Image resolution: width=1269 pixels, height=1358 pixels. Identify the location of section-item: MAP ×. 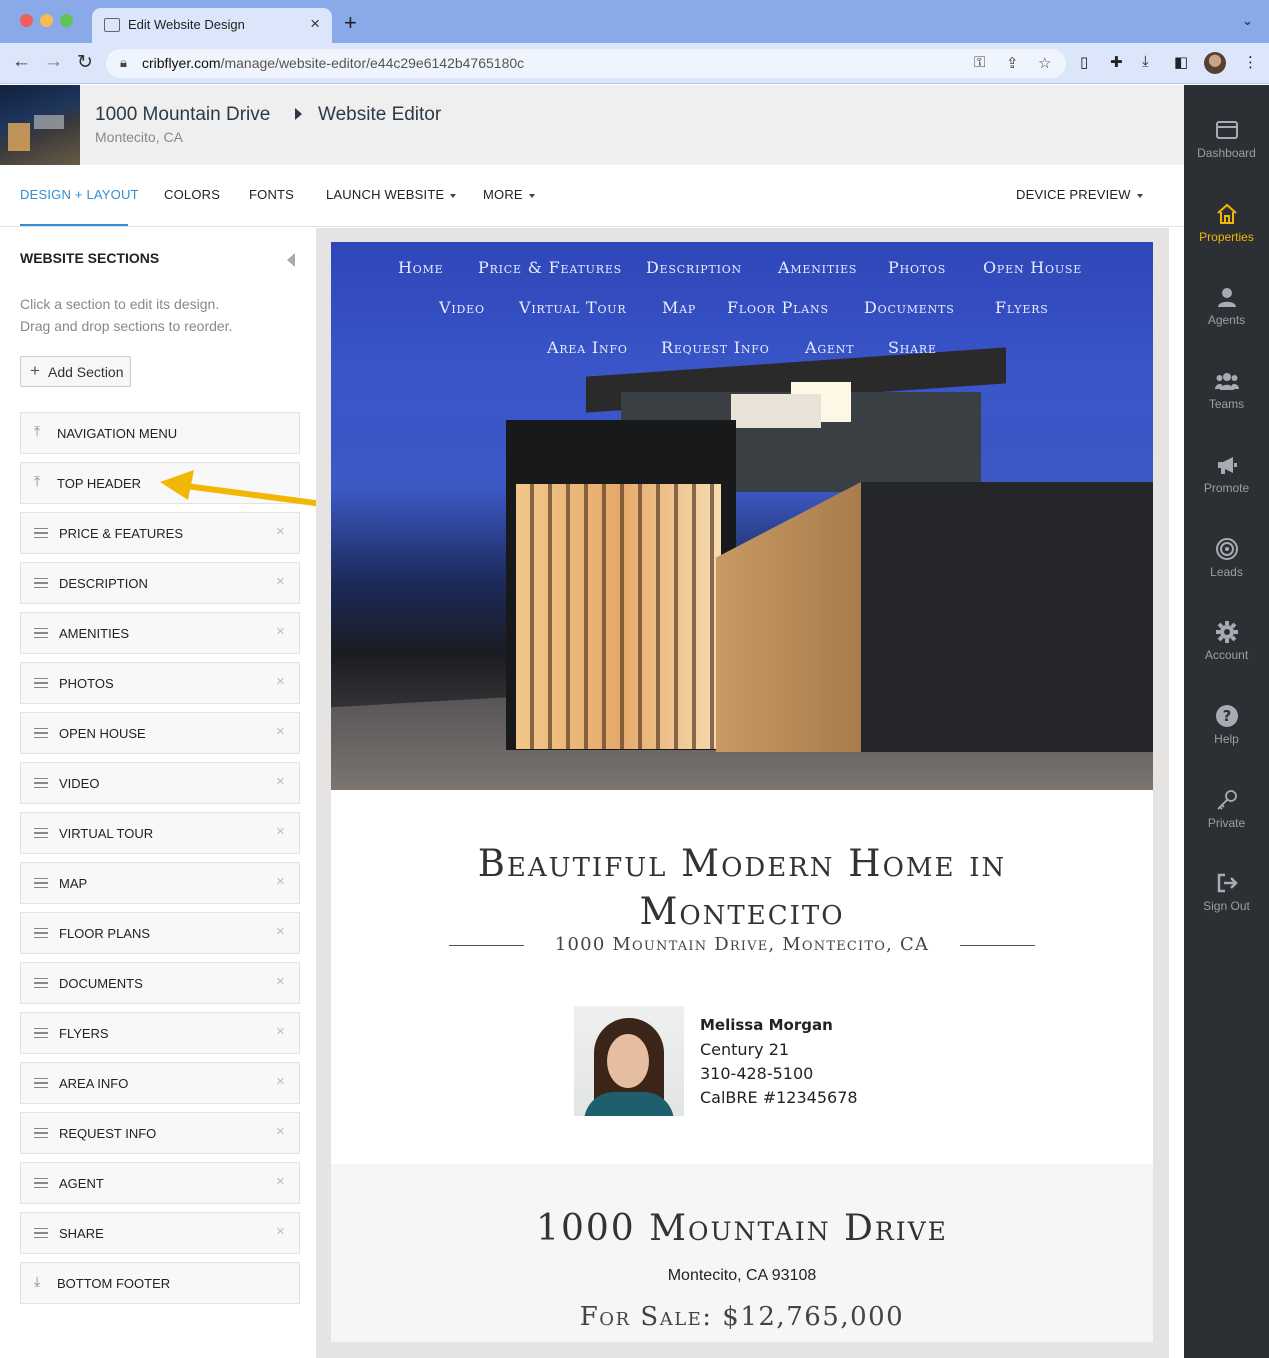
(160, 883).